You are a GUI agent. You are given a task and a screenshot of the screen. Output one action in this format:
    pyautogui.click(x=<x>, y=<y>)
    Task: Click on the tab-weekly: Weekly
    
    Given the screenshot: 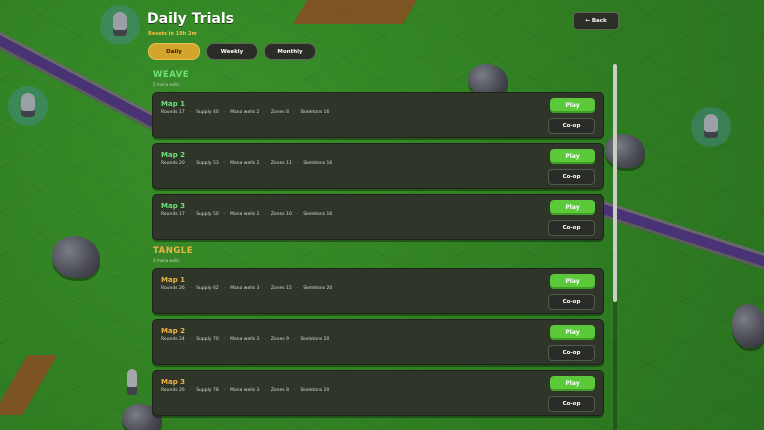 What is the action you would take?
    pyautogui.click(x=232, y=51)
    